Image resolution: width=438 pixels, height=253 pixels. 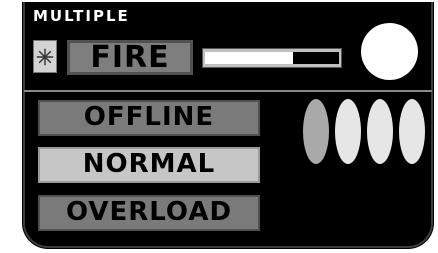 I want to click on slider-fill, so click(x=250, y=58).